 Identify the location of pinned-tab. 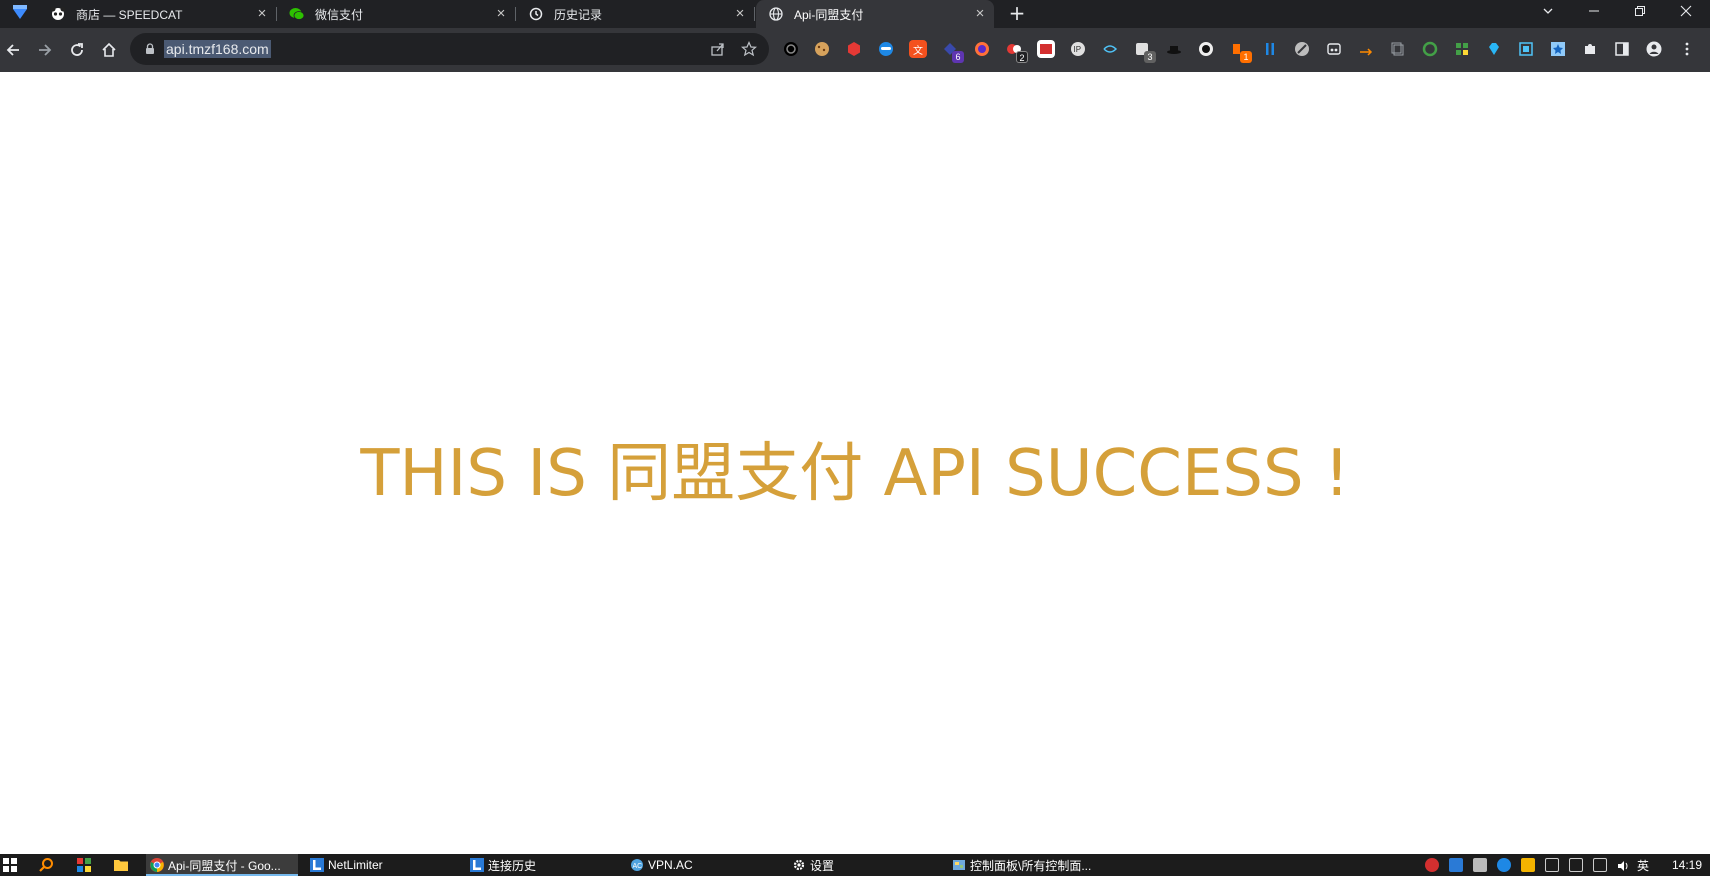
(20, 14).